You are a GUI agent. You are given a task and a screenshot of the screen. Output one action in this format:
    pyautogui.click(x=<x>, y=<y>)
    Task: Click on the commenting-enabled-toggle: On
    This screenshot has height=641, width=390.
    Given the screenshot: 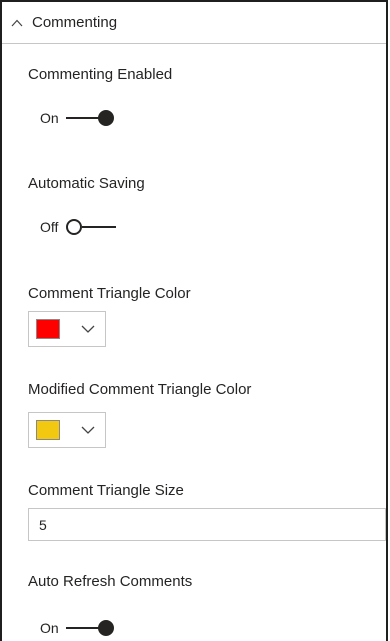 What is the action you would take?
    pyautogui.click(x=78, y=118)
    